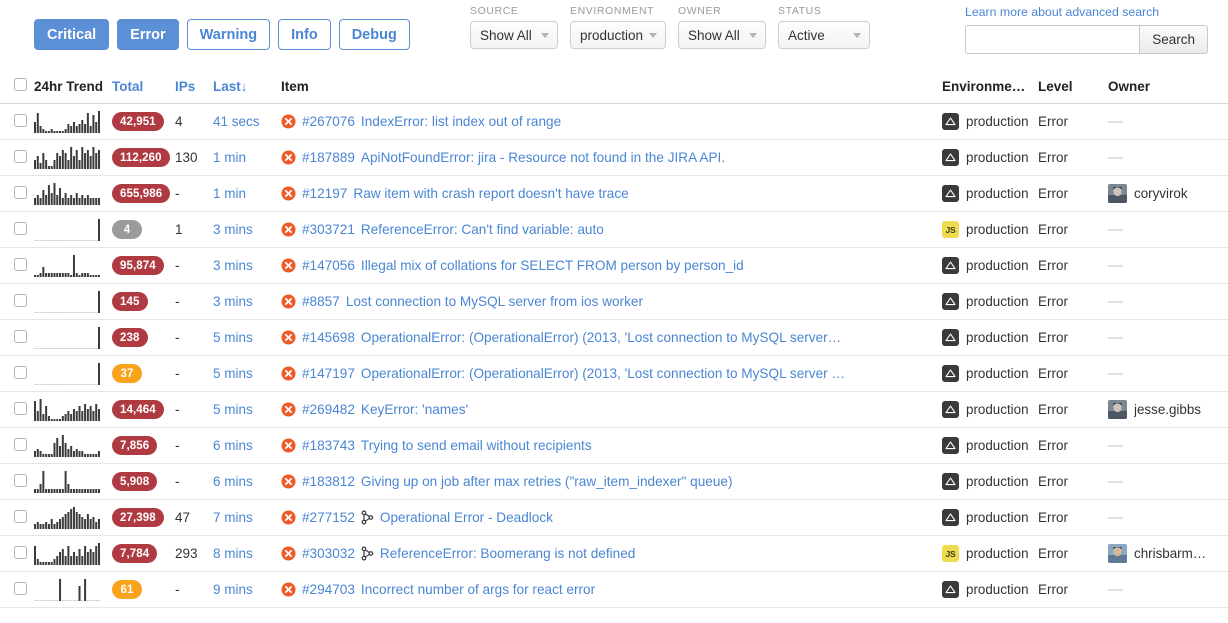  I want to click on item-title-link: KeyError: 'names', so click(414, 409).